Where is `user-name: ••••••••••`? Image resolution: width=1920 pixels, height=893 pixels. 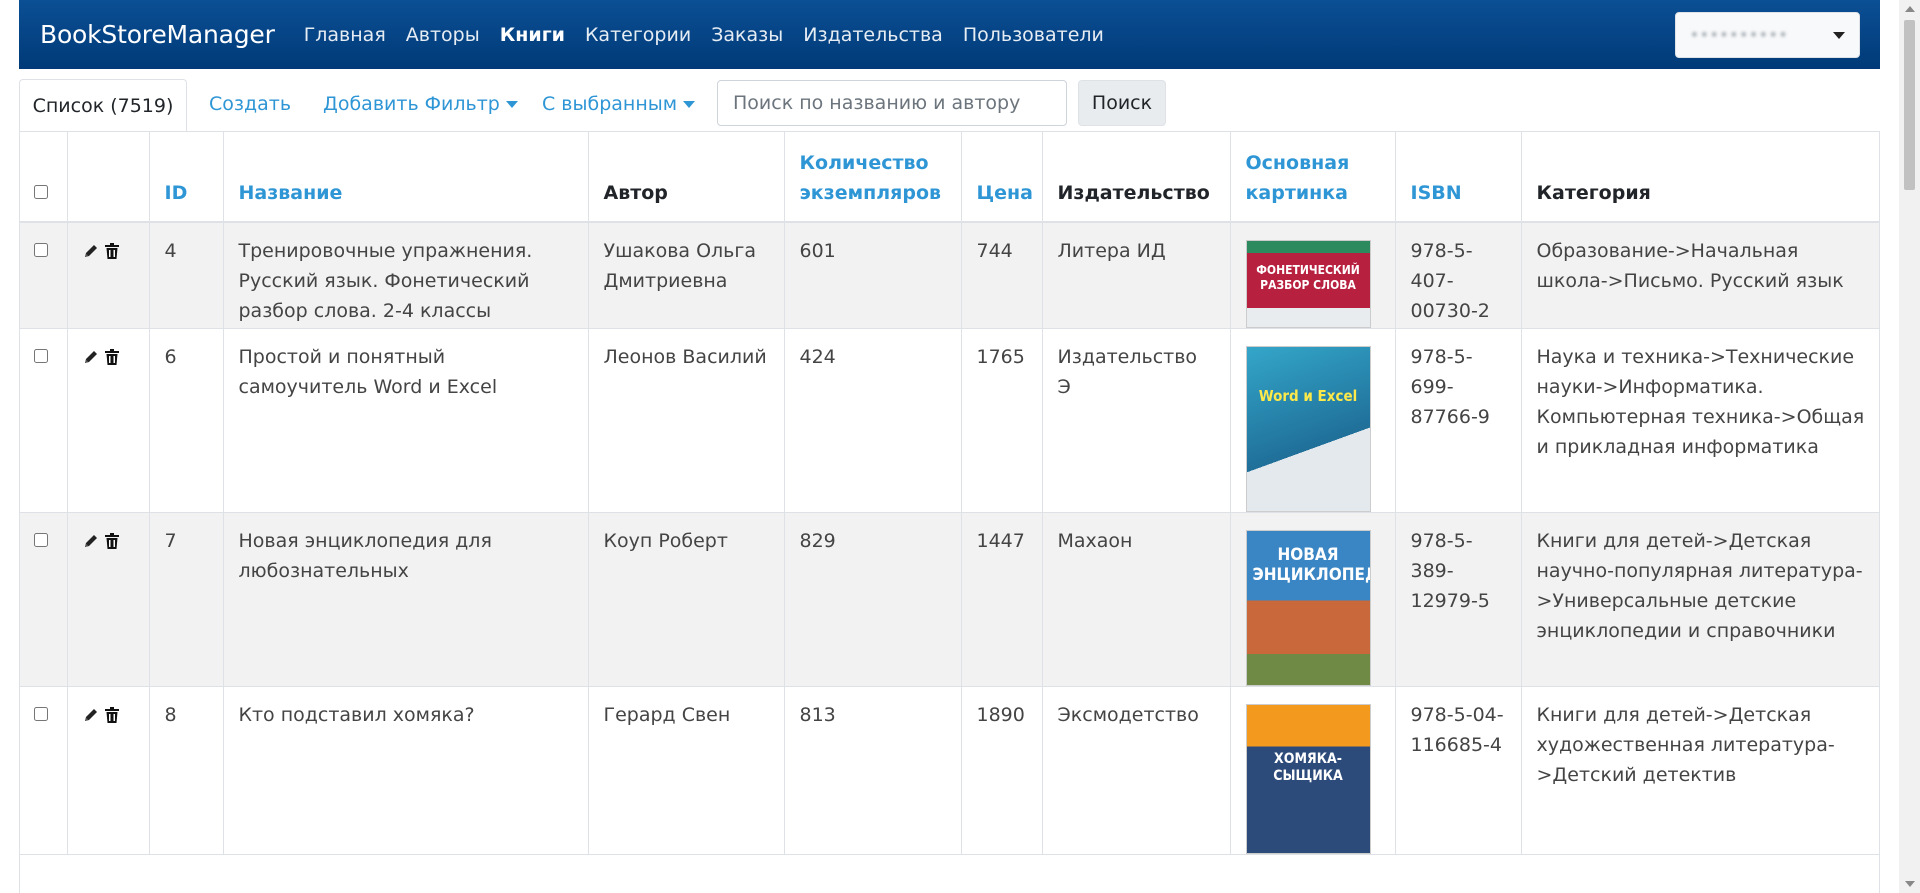 user-name: •••••••••• is located at coordinates (1739, 35).